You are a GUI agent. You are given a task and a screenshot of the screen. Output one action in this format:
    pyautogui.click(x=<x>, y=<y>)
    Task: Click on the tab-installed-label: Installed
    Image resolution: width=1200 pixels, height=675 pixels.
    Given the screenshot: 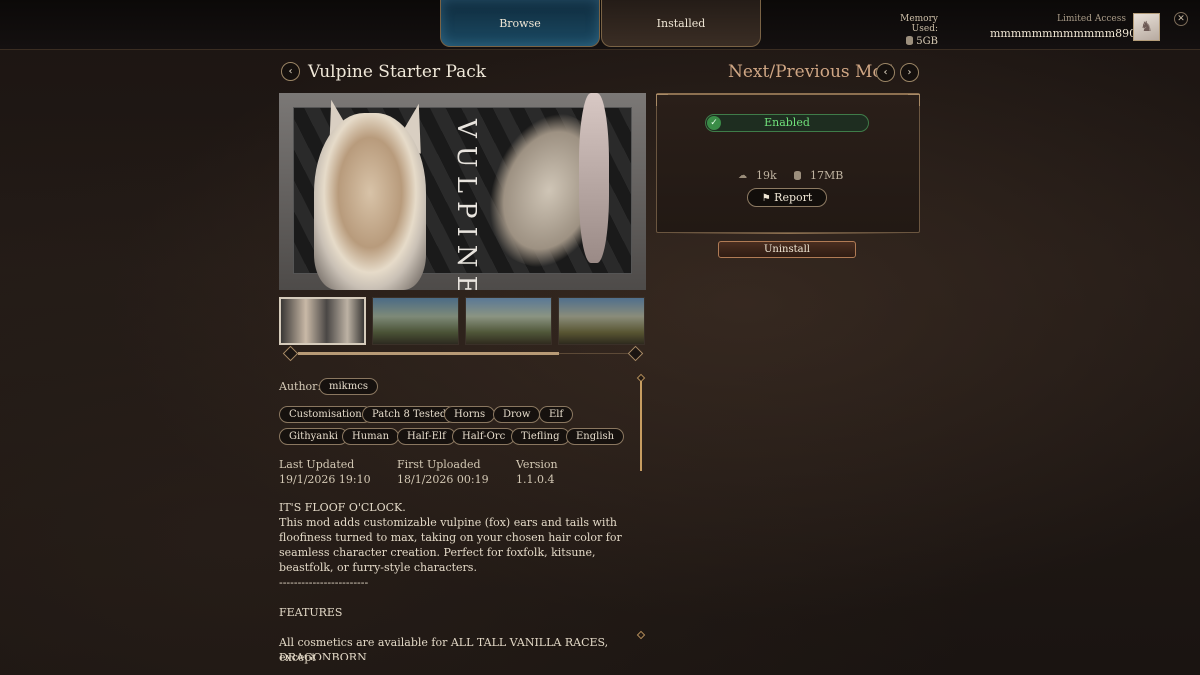 What is the action you would take?
    pyautogui.click(x=681, y=23)
    